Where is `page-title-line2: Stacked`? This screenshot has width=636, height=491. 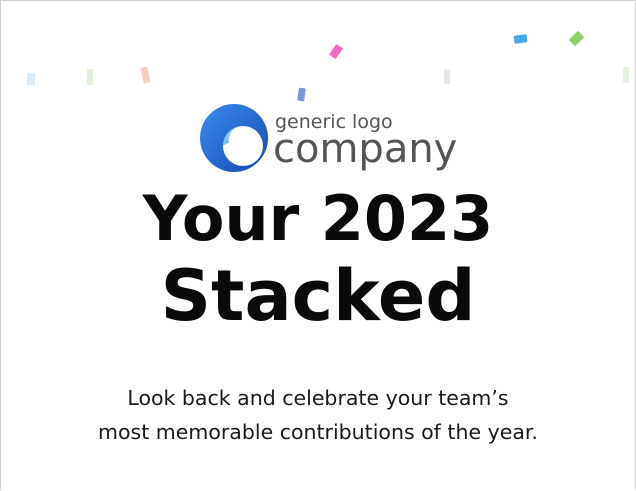
page-title-line2: Stacked is located at coordinates (318, 296).